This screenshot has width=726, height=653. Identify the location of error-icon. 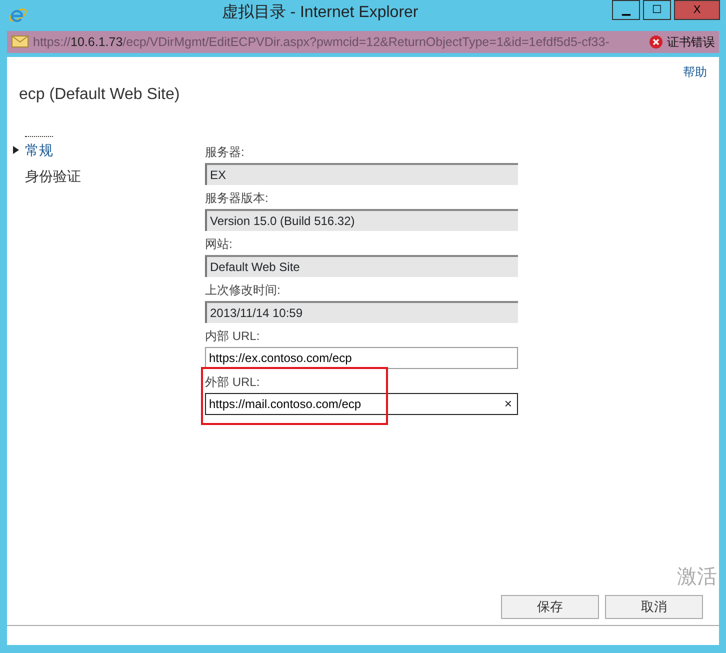
(656, 42).